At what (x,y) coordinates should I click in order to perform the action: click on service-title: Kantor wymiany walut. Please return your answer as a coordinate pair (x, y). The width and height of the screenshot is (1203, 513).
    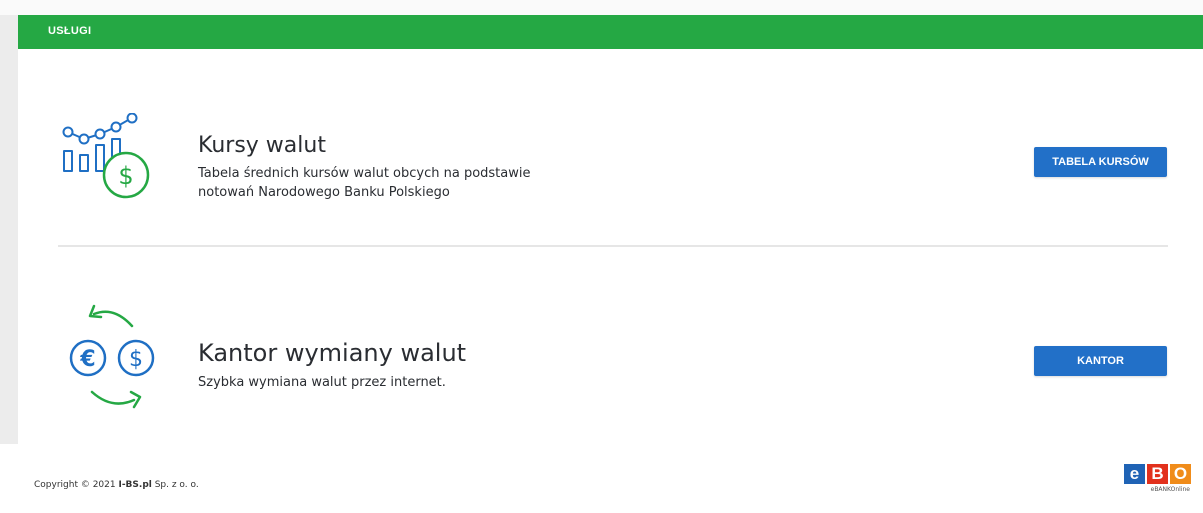
    Looking at the image, I should click on (332, 353).